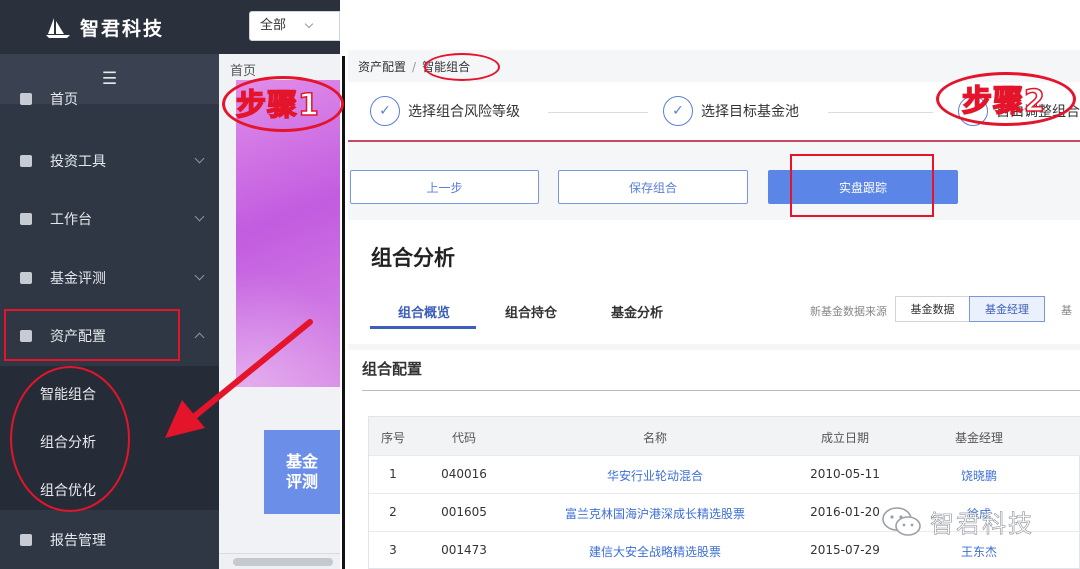 The image size is (1080, 569). Describe the element at coordinates (464, 474) in the screenshot. I see `cell-code: 040016` at that location.